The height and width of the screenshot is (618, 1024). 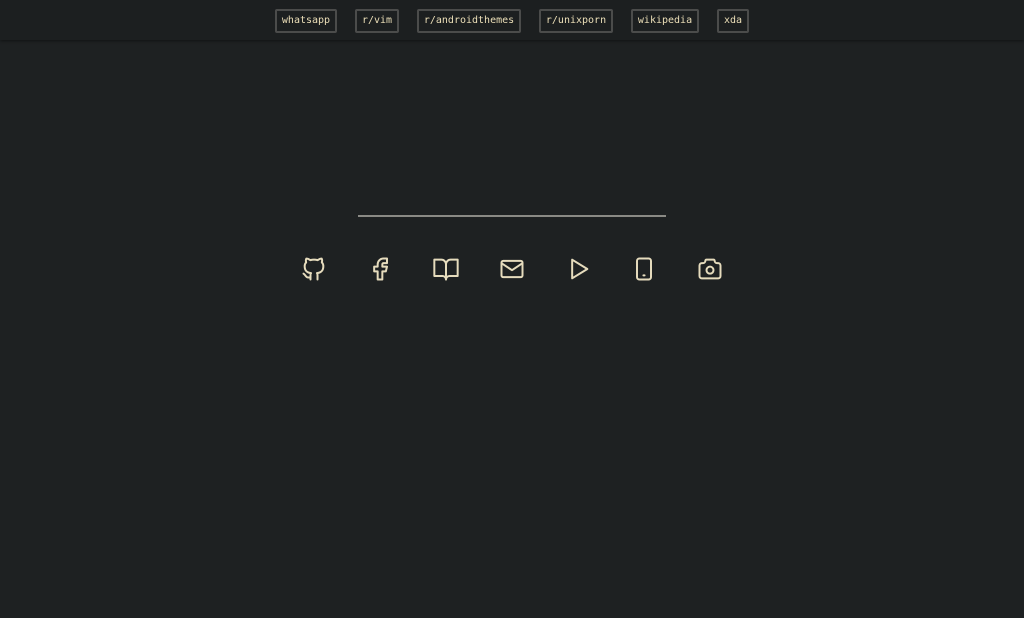 What do you see at coordinates (576, 21) in the screenshot?
I see `link-r-unixporn: r/unixporn` at bounding box center [576, 21].